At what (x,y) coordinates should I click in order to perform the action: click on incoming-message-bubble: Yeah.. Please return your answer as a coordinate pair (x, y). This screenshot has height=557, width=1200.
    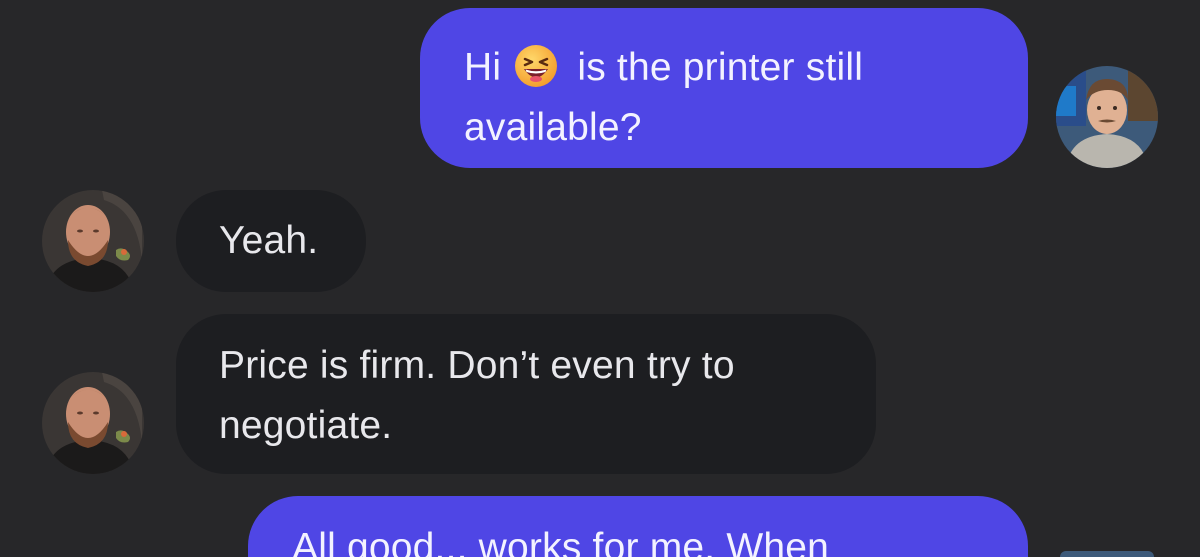
    Looking at the image, I should click on (271, 241).